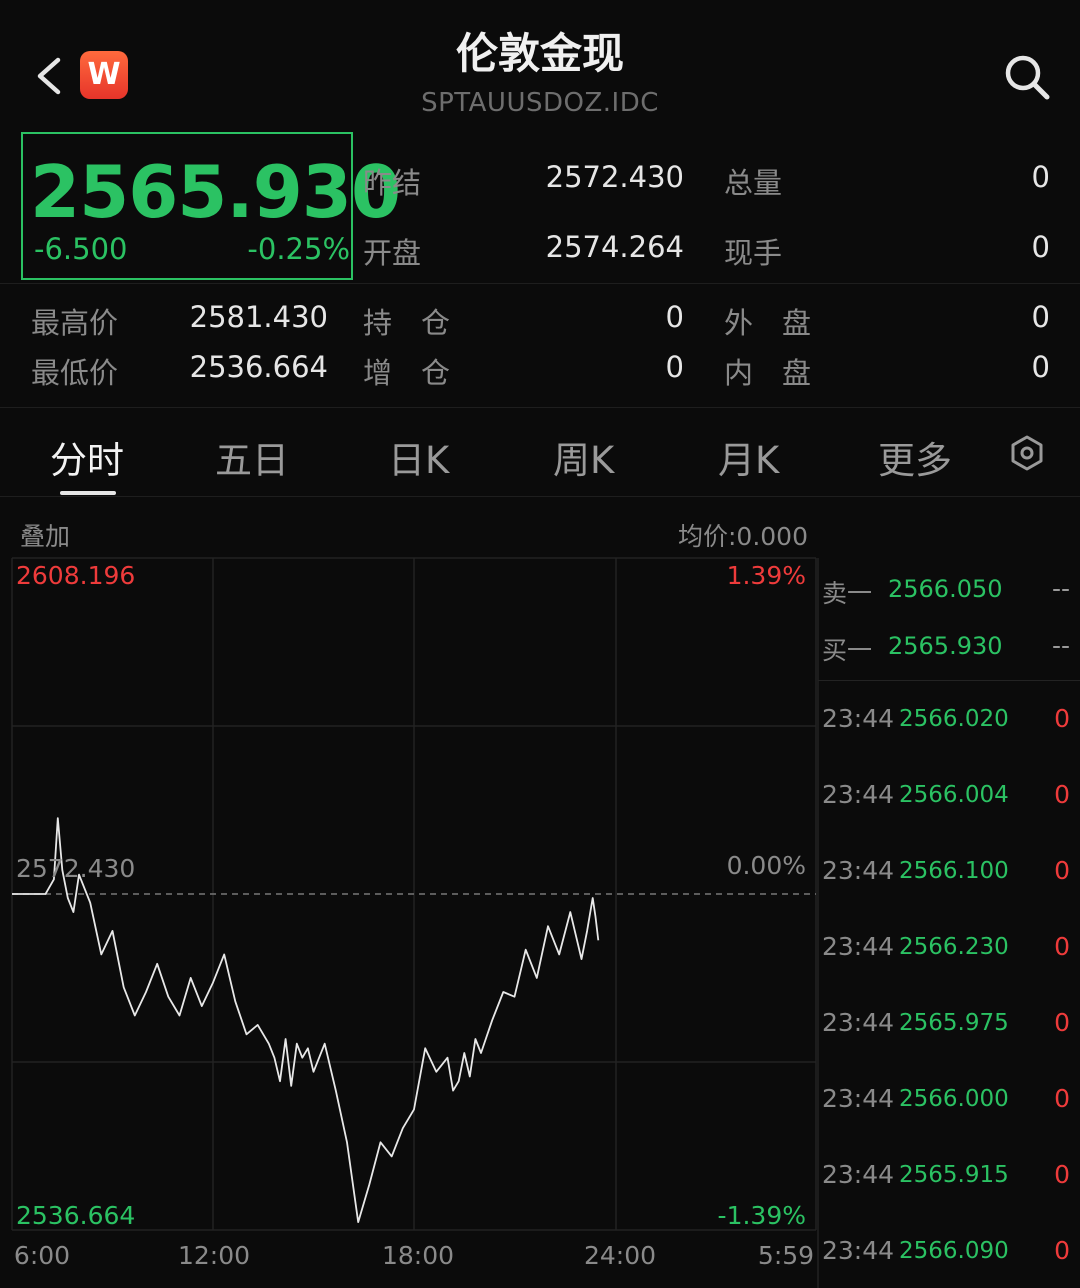 The height and width of the screenshot is (1288, 1080). Describe the element at coordinates (954, 795) in the screenshot. I see `tick-price: 2566.004` at that location.